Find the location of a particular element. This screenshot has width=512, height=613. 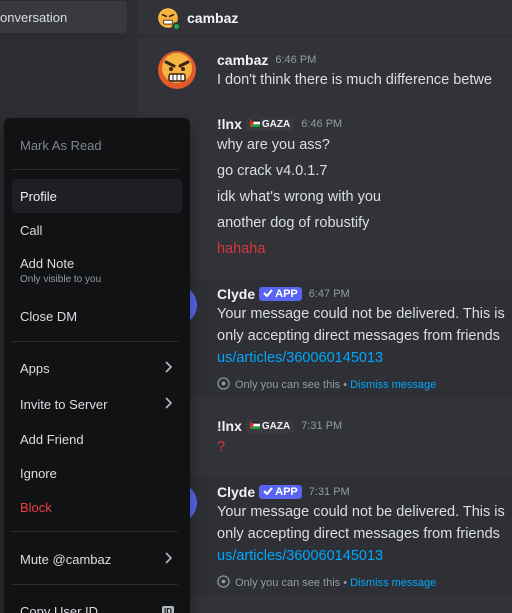

close-dm-item: Close DM is located at coordinates (97, 316).